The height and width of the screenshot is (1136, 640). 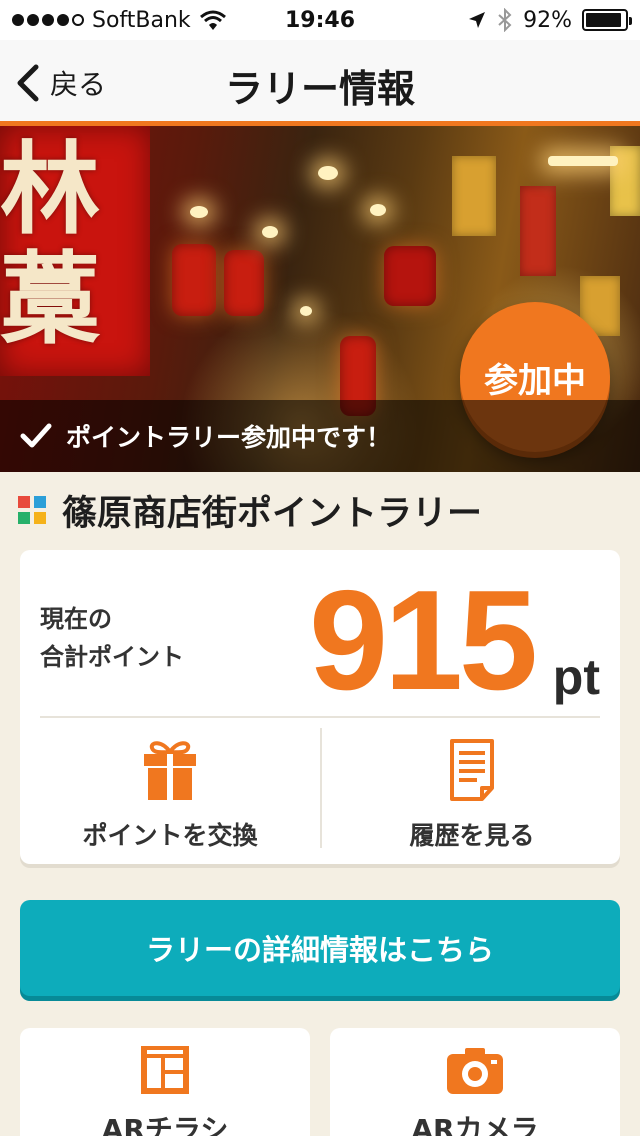 I want to click on location-arrow-icon, so click(x=477, y=20).